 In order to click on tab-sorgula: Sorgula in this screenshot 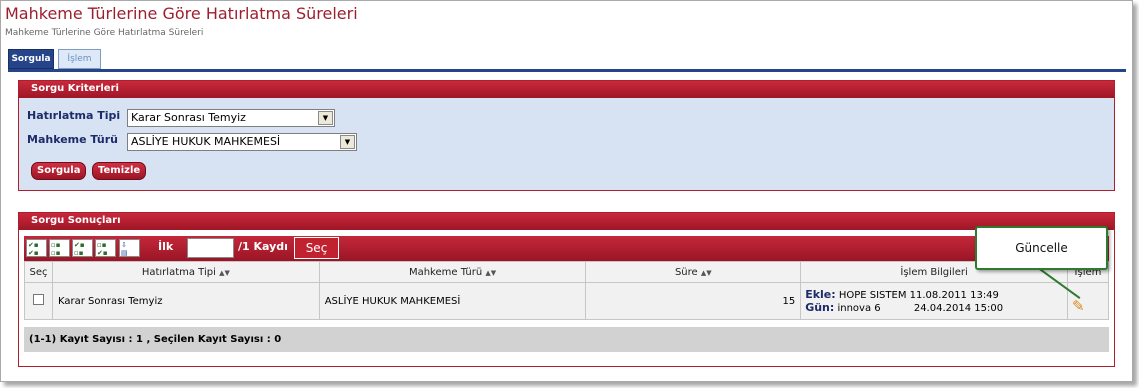, I will do `click(31, 59)`.